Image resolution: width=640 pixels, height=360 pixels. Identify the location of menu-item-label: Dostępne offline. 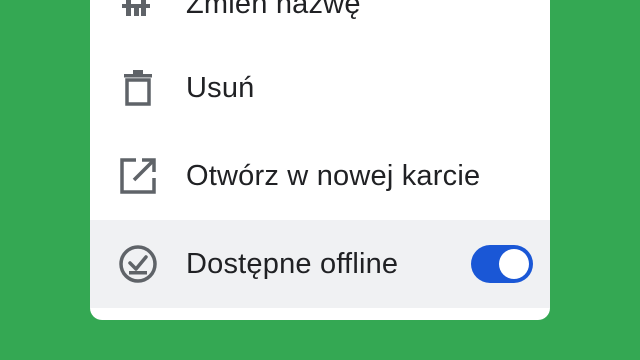
(292, 263).